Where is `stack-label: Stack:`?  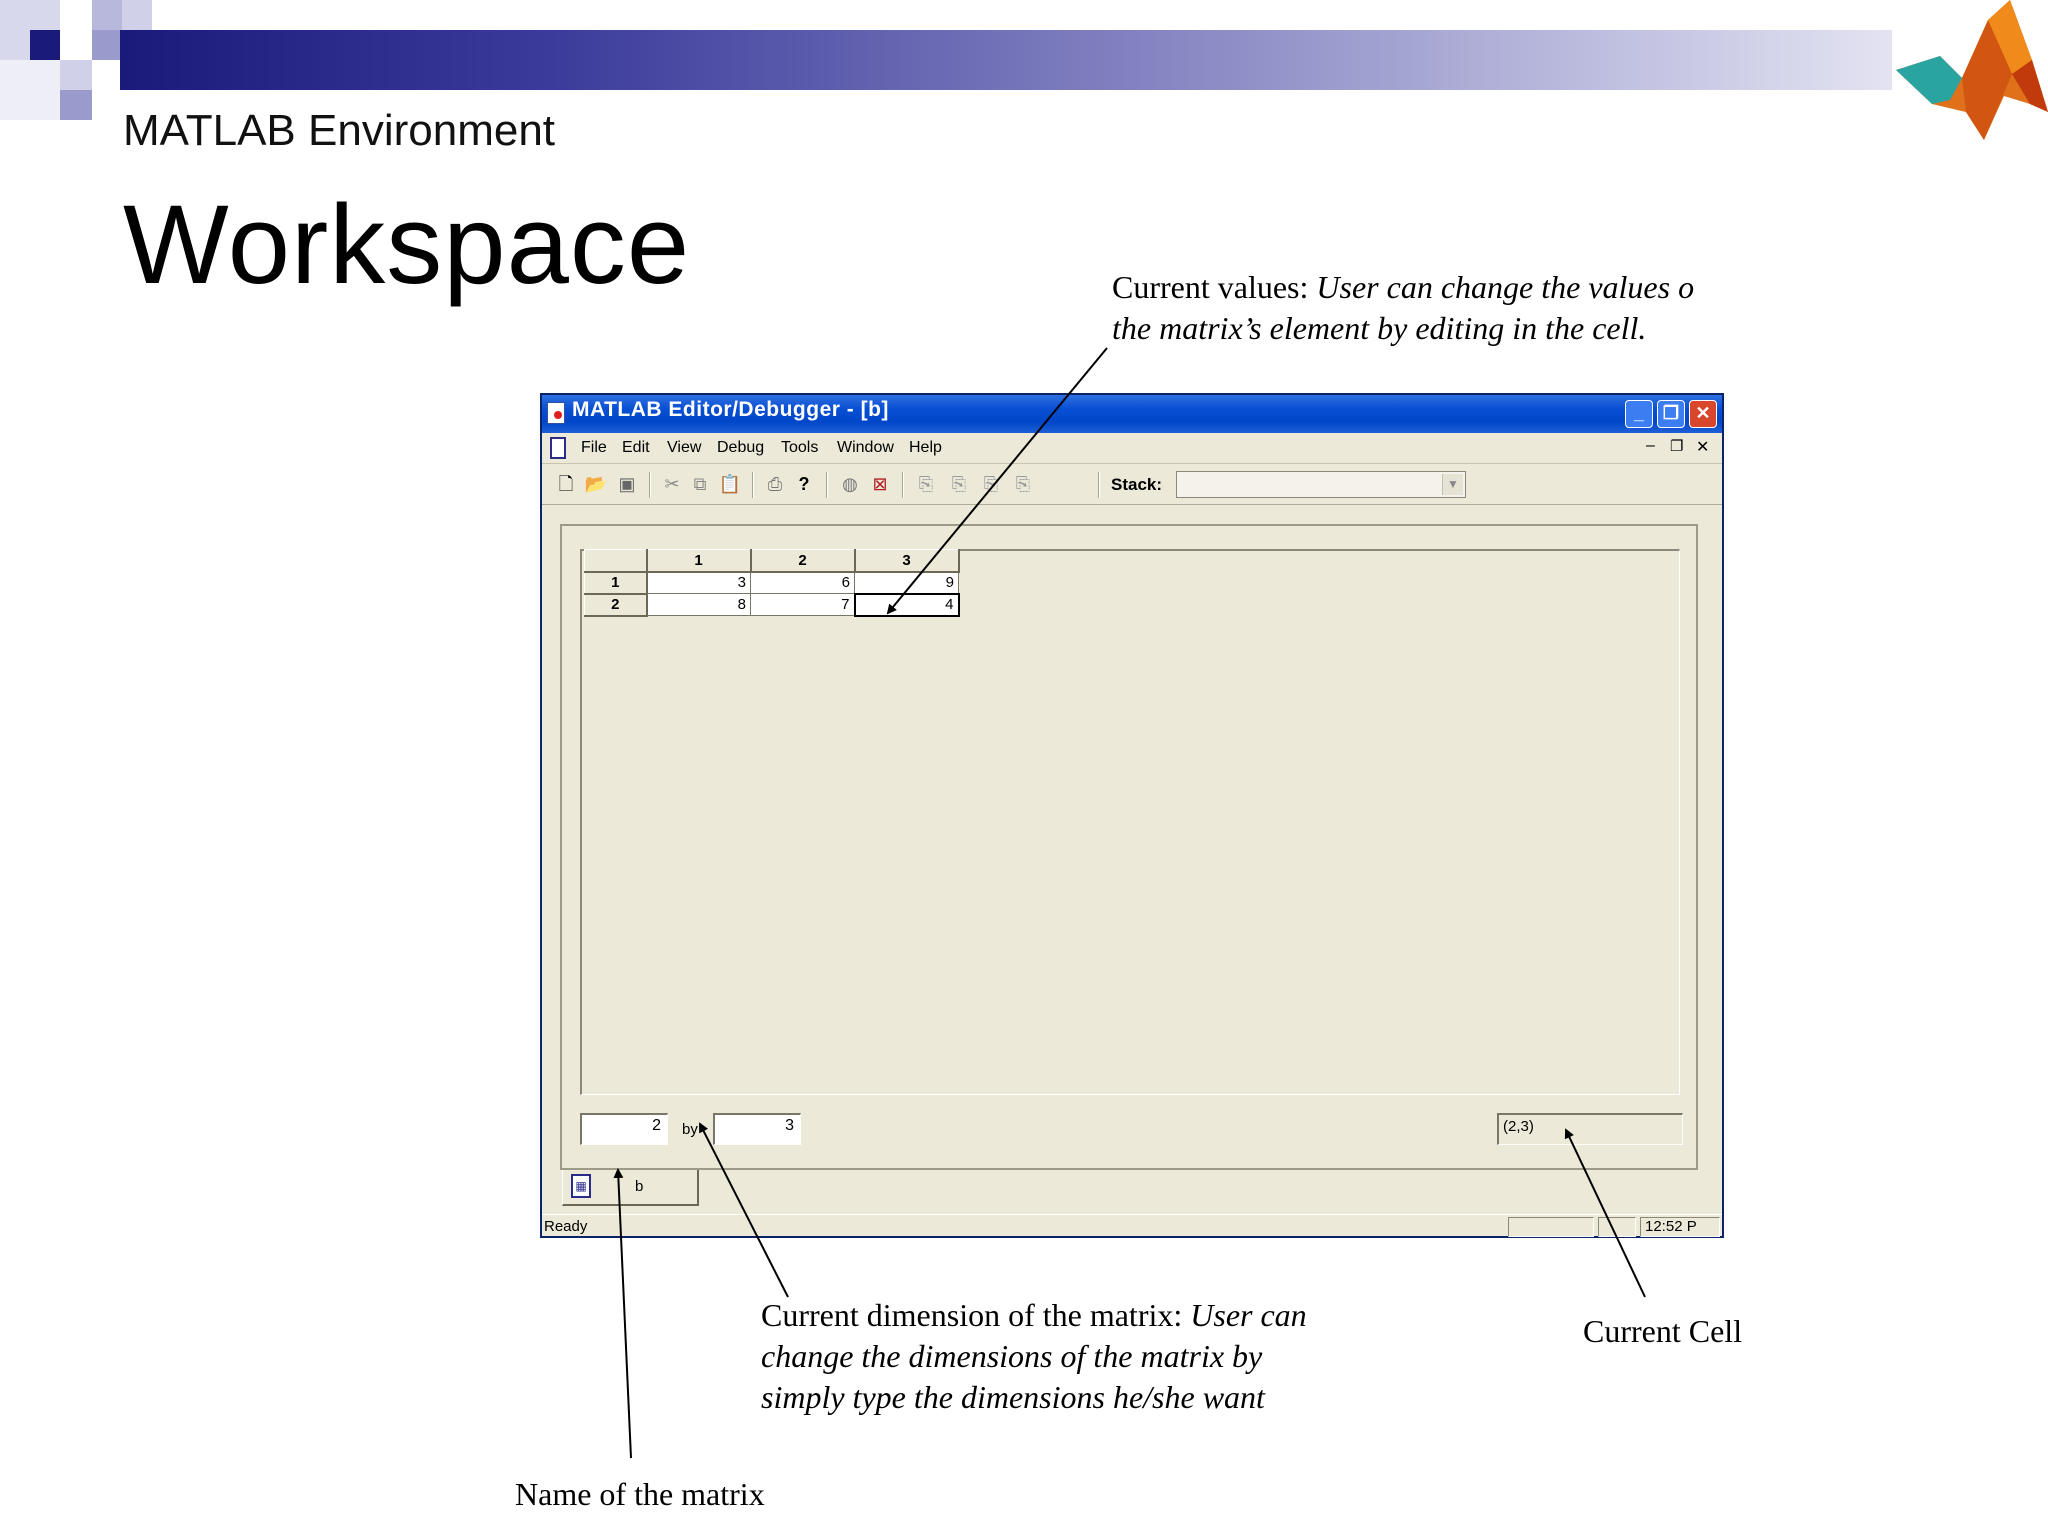
stack-label: Stack: is located at coordinates (1137, 484).